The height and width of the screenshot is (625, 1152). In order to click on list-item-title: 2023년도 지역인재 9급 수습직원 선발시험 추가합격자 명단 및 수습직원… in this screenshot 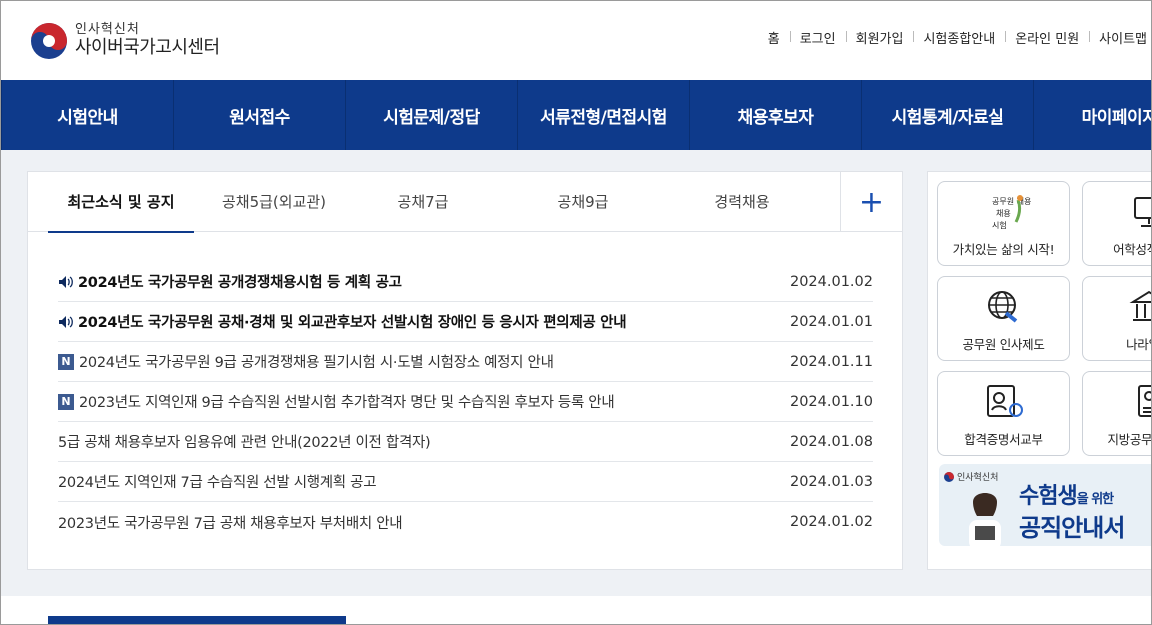, I will do `click(347, 403)`.